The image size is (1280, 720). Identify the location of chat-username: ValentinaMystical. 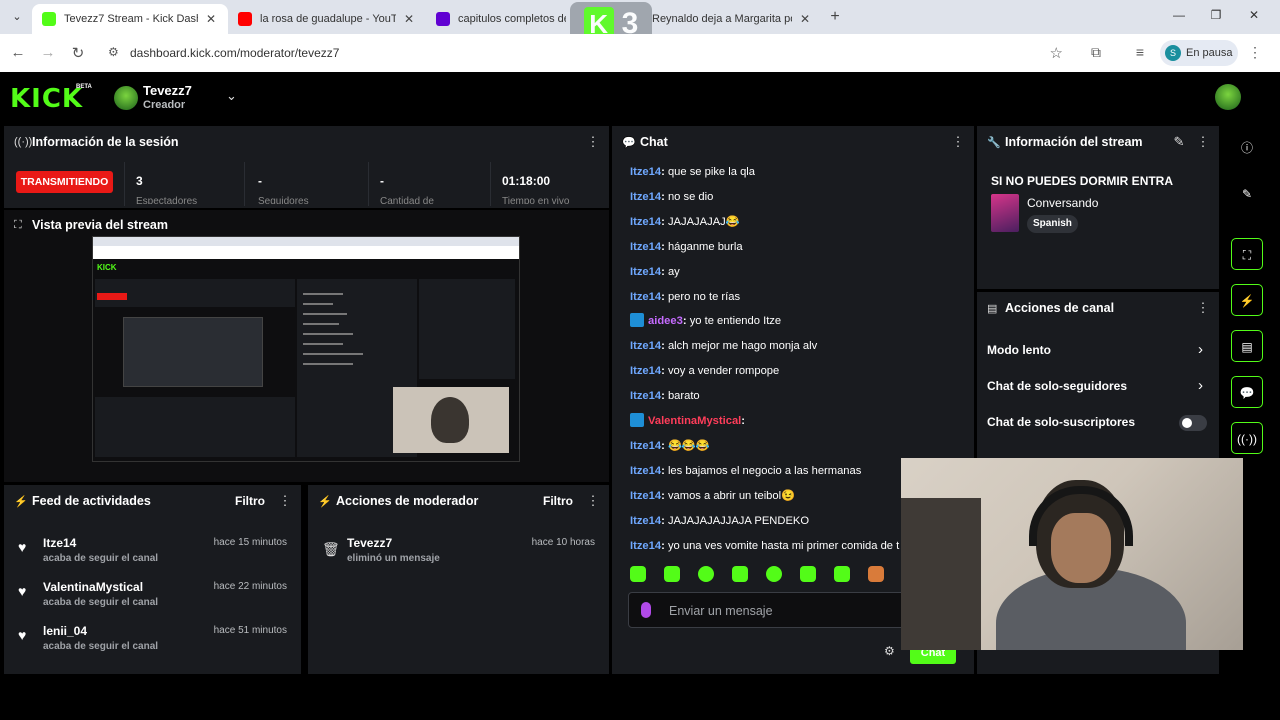
(694, 421).